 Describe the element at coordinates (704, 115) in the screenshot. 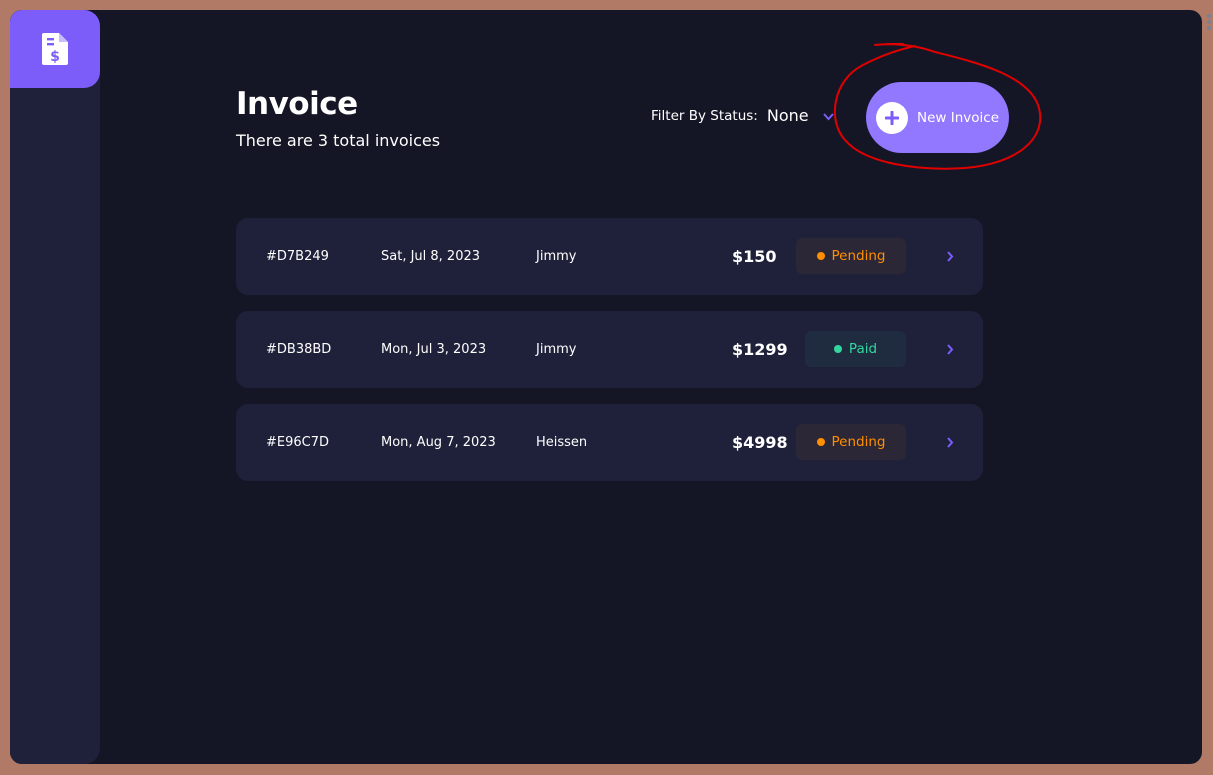

I see `filter-label: Filter By Status:` at that location.